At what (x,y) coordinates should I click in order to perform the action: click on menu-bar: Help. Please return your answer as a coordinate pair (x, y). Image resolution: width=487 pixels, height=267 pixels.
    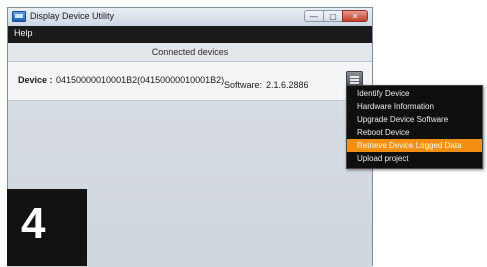
    Looking at the image, I should click on (190, 34).